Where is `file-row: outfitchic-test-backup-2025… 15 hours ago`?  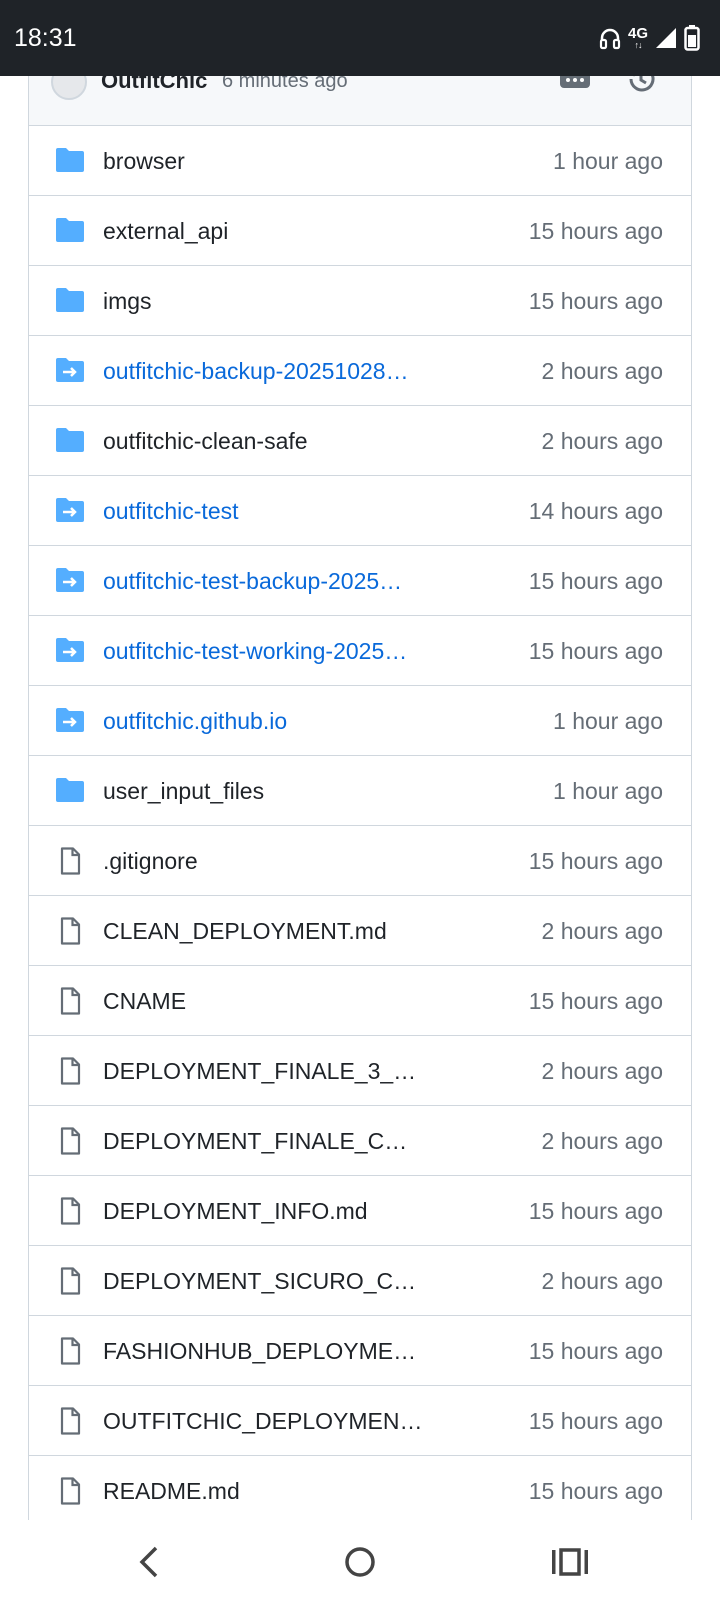 file-row: outfitchic-test-backup-2025… 15 hours ago is located at coordinates (360, 581).